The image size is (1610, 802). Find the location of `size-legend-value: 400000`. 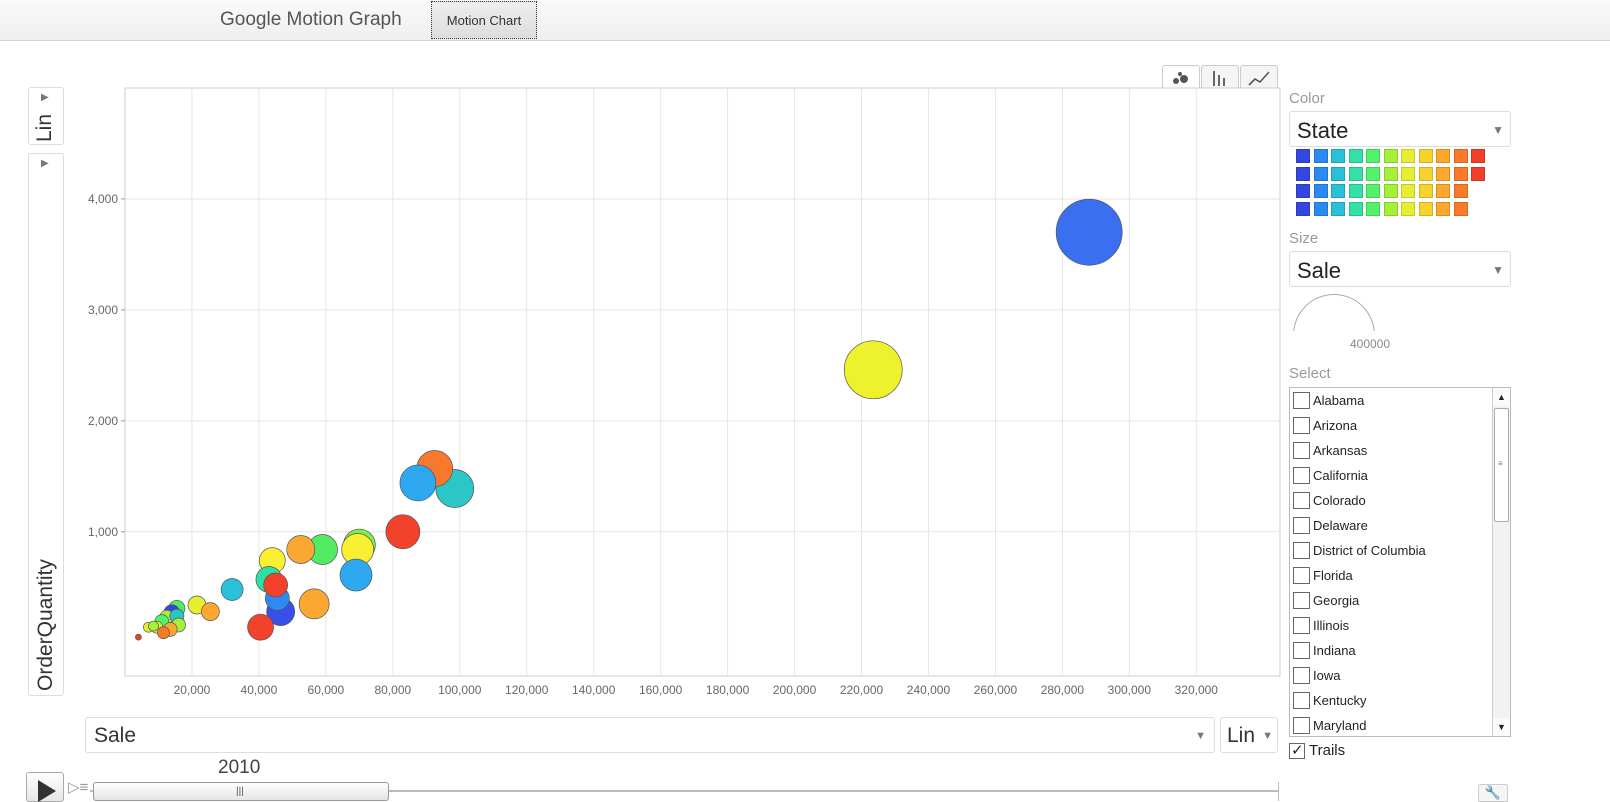

size-legend-value: 400000 is located at coordinates (1370, 344).